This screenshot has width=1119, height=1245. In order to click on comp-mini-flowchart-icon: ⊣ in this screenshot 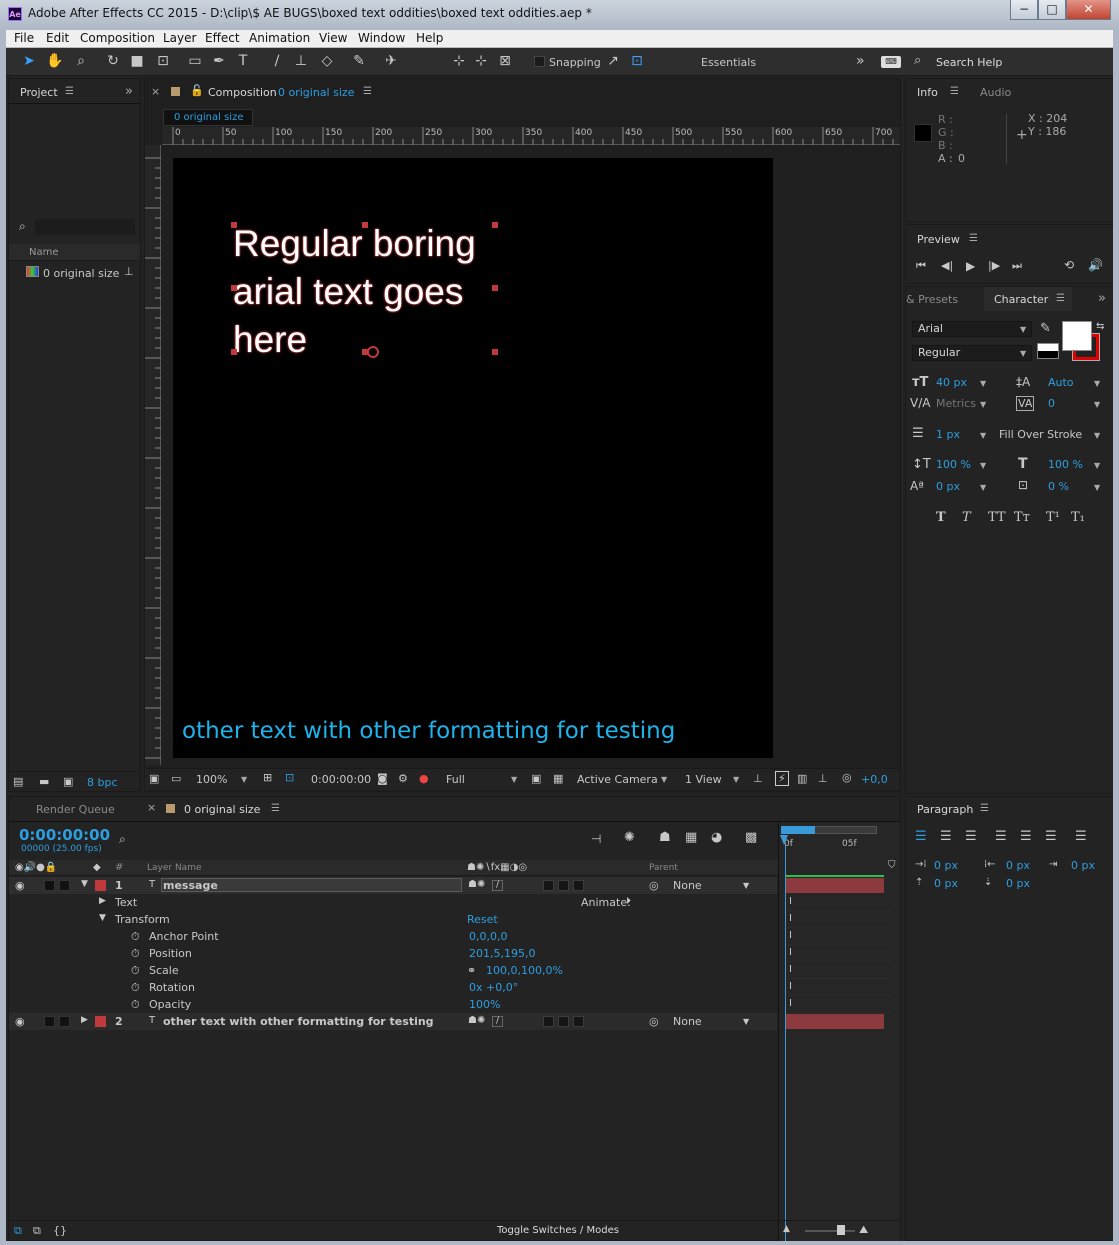, I will do `click(596, 839)`.